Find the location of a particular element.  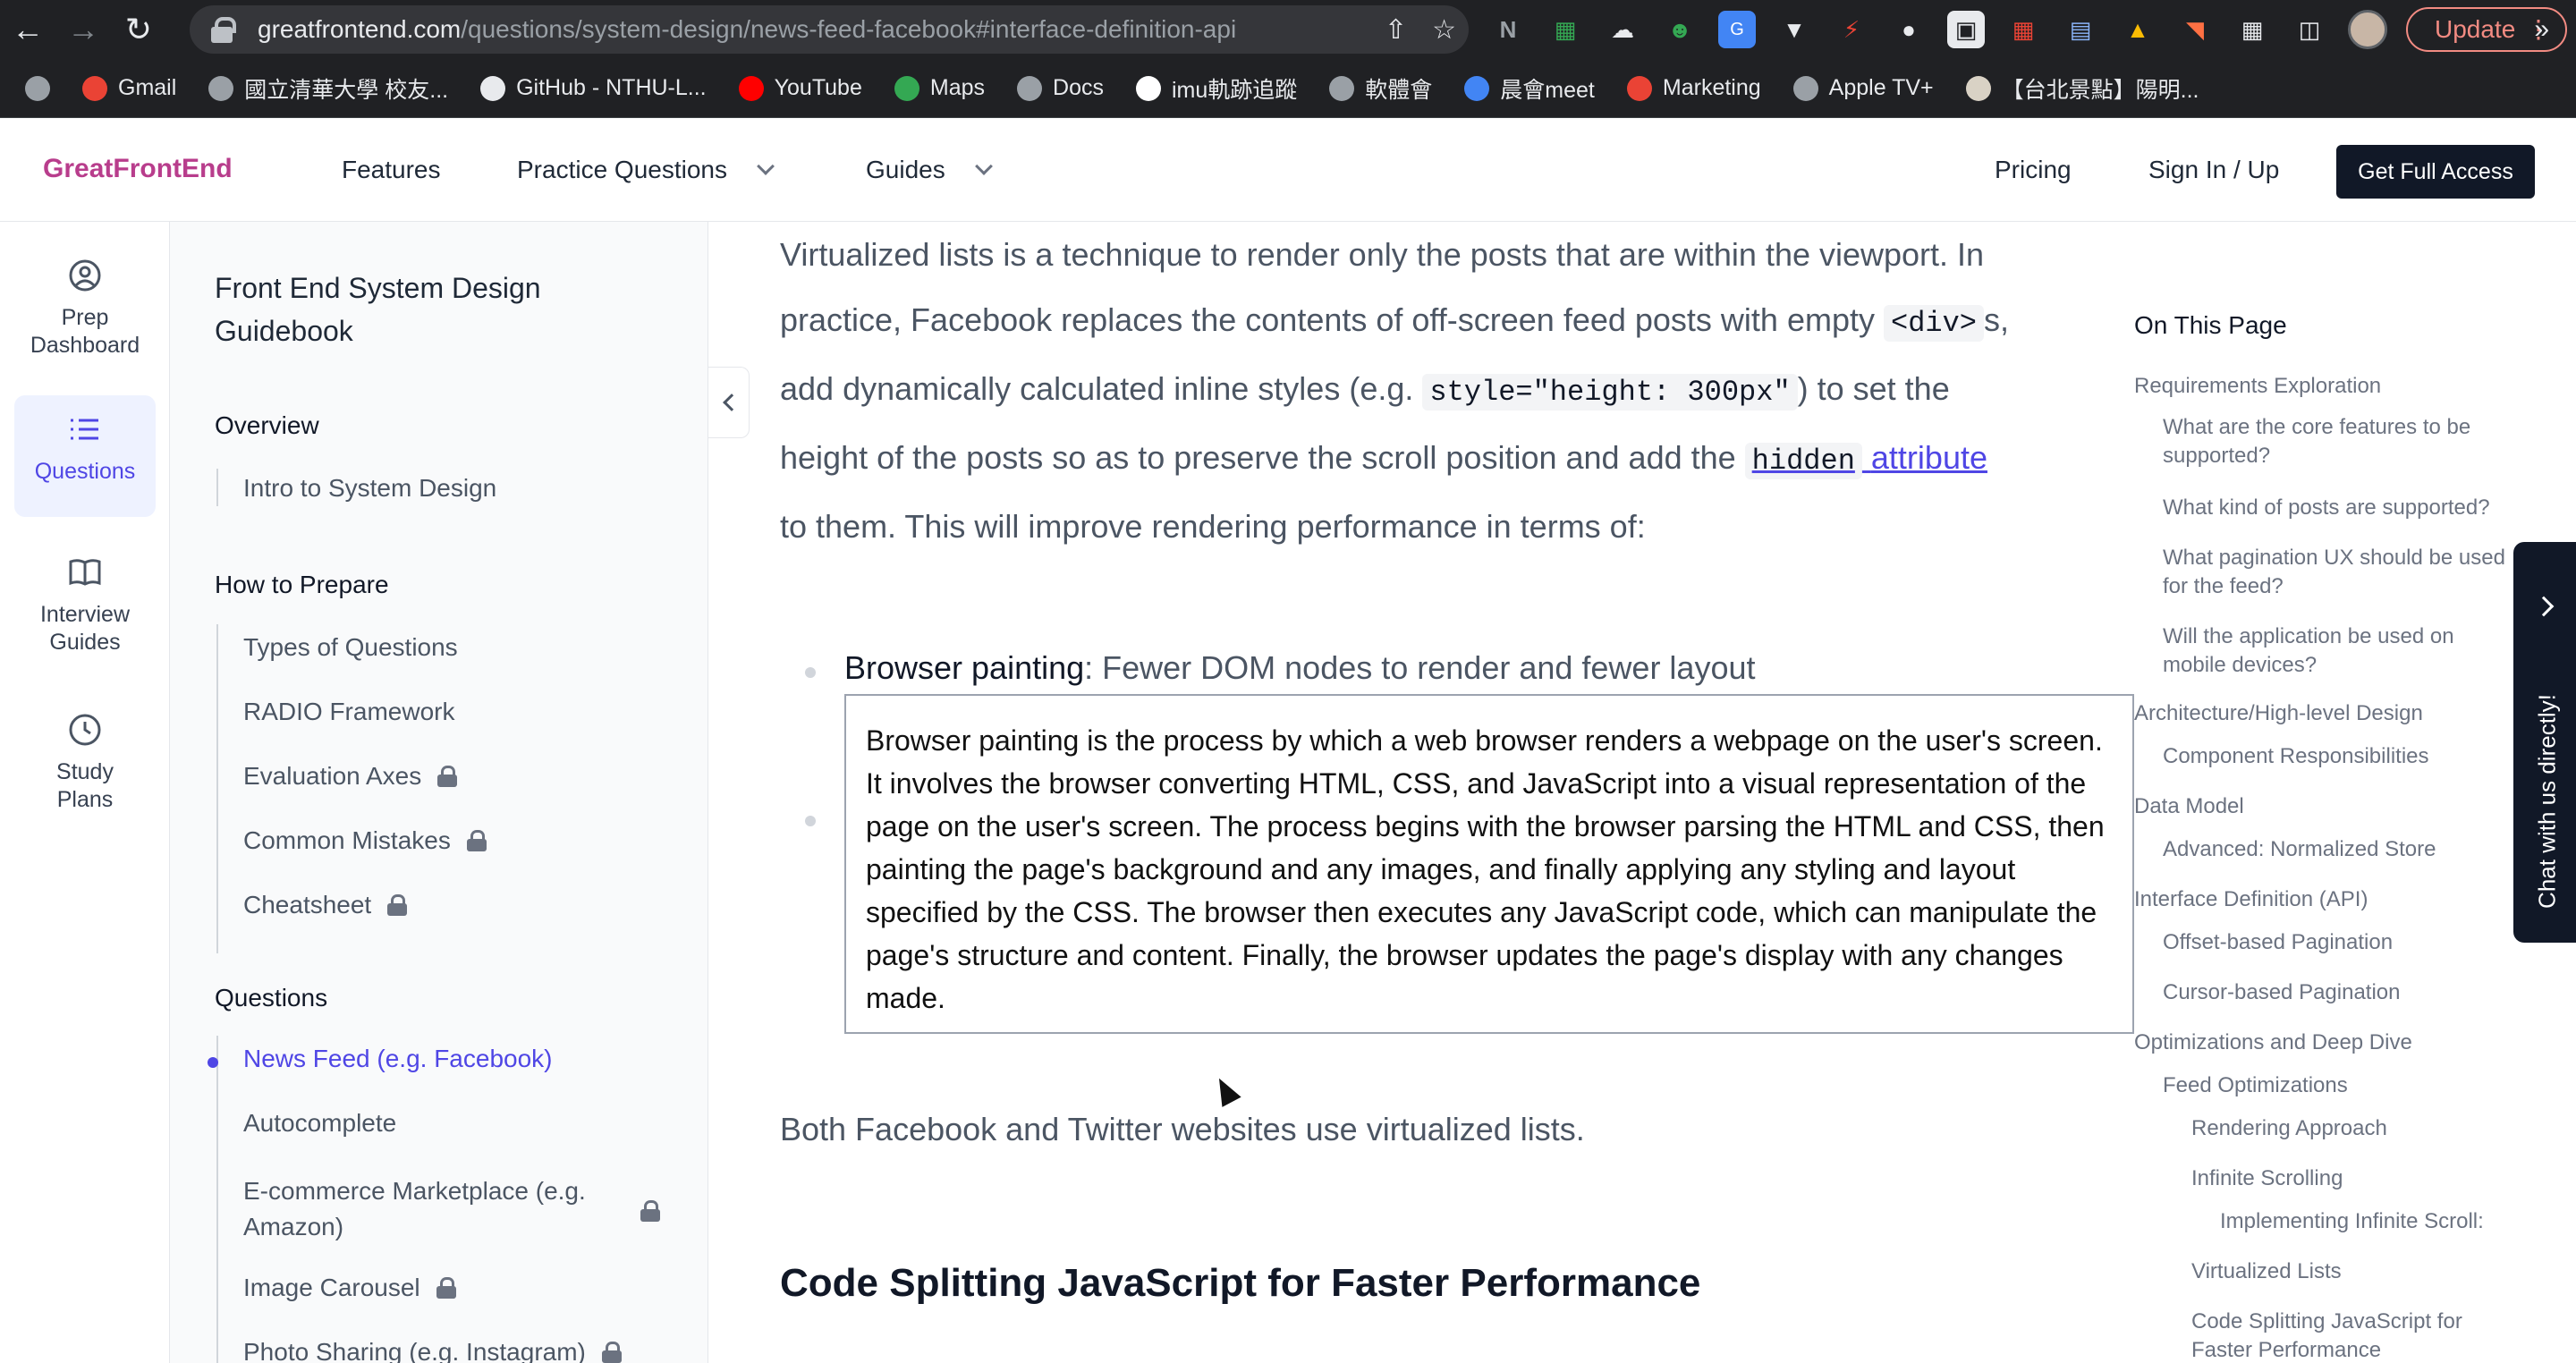

guide-item-types-of-questions: Types of Questions is located at coordinates (350, 648).